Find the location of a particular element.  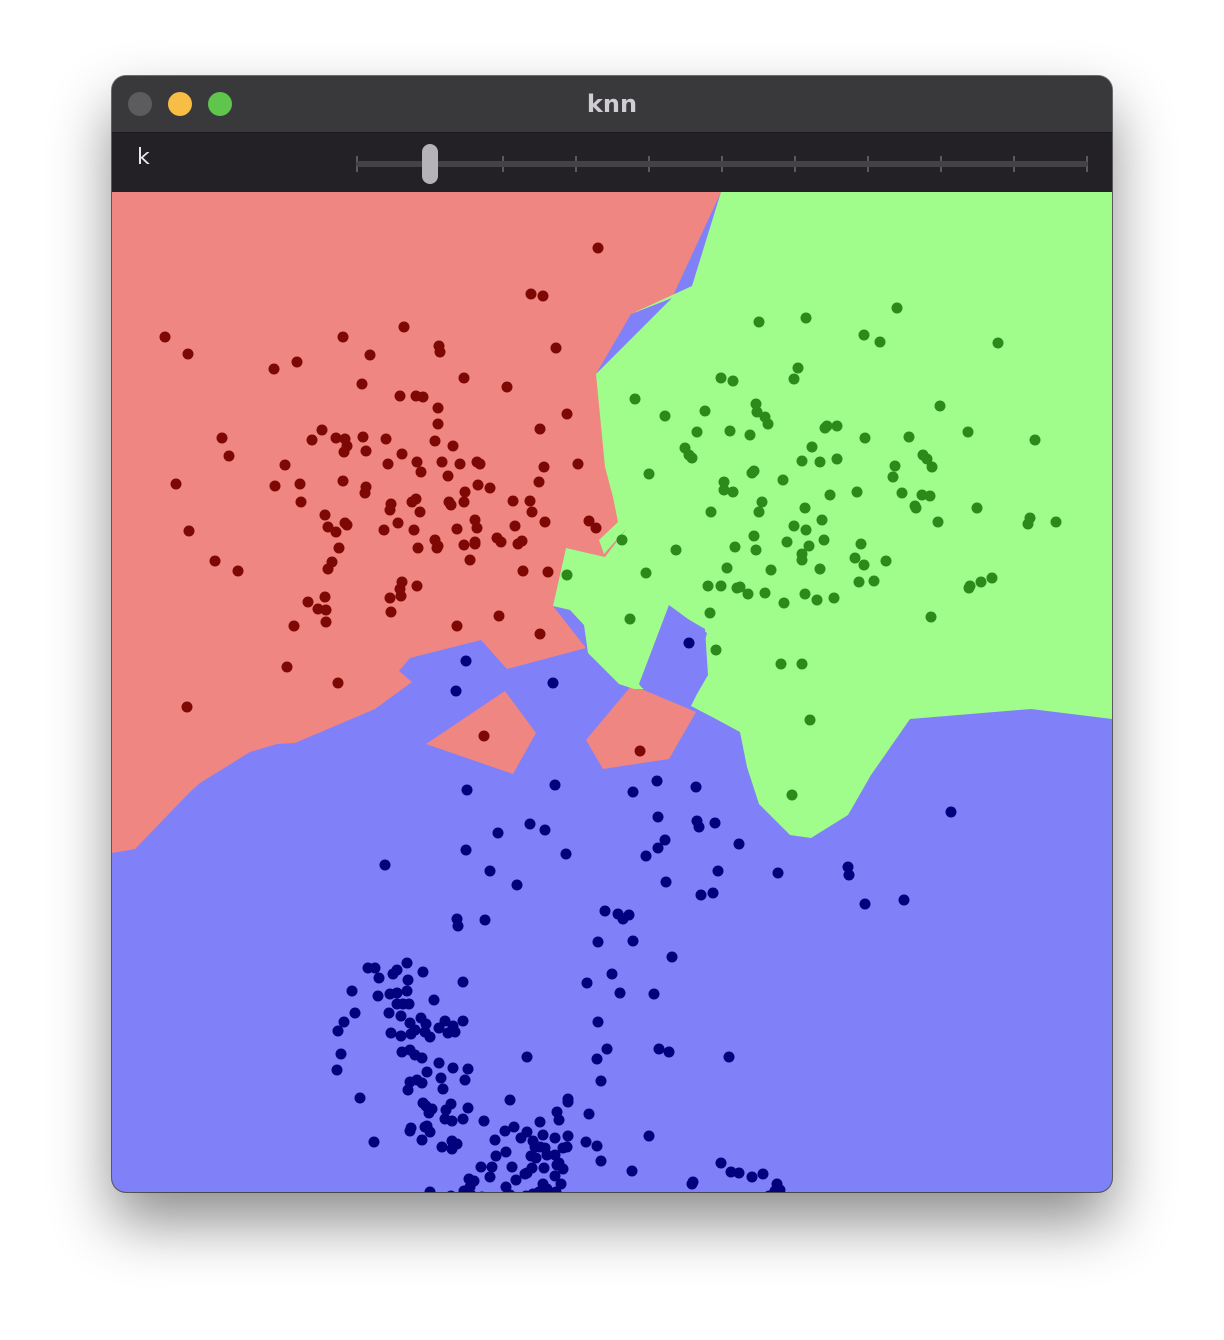

slider-track is located at coordinates (722, 164).